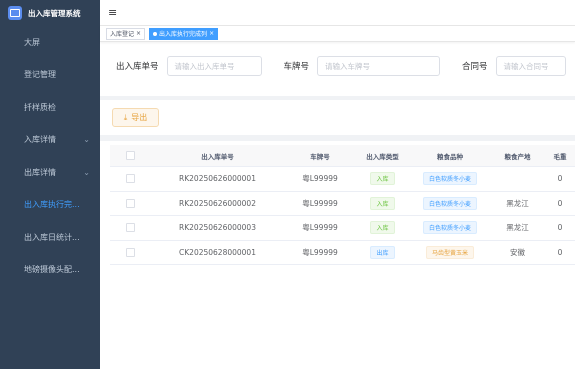 Image resolution: width=575 pixels, height=369 pixels. I want to click on origin-cell: 安徽, so click(517, 252).